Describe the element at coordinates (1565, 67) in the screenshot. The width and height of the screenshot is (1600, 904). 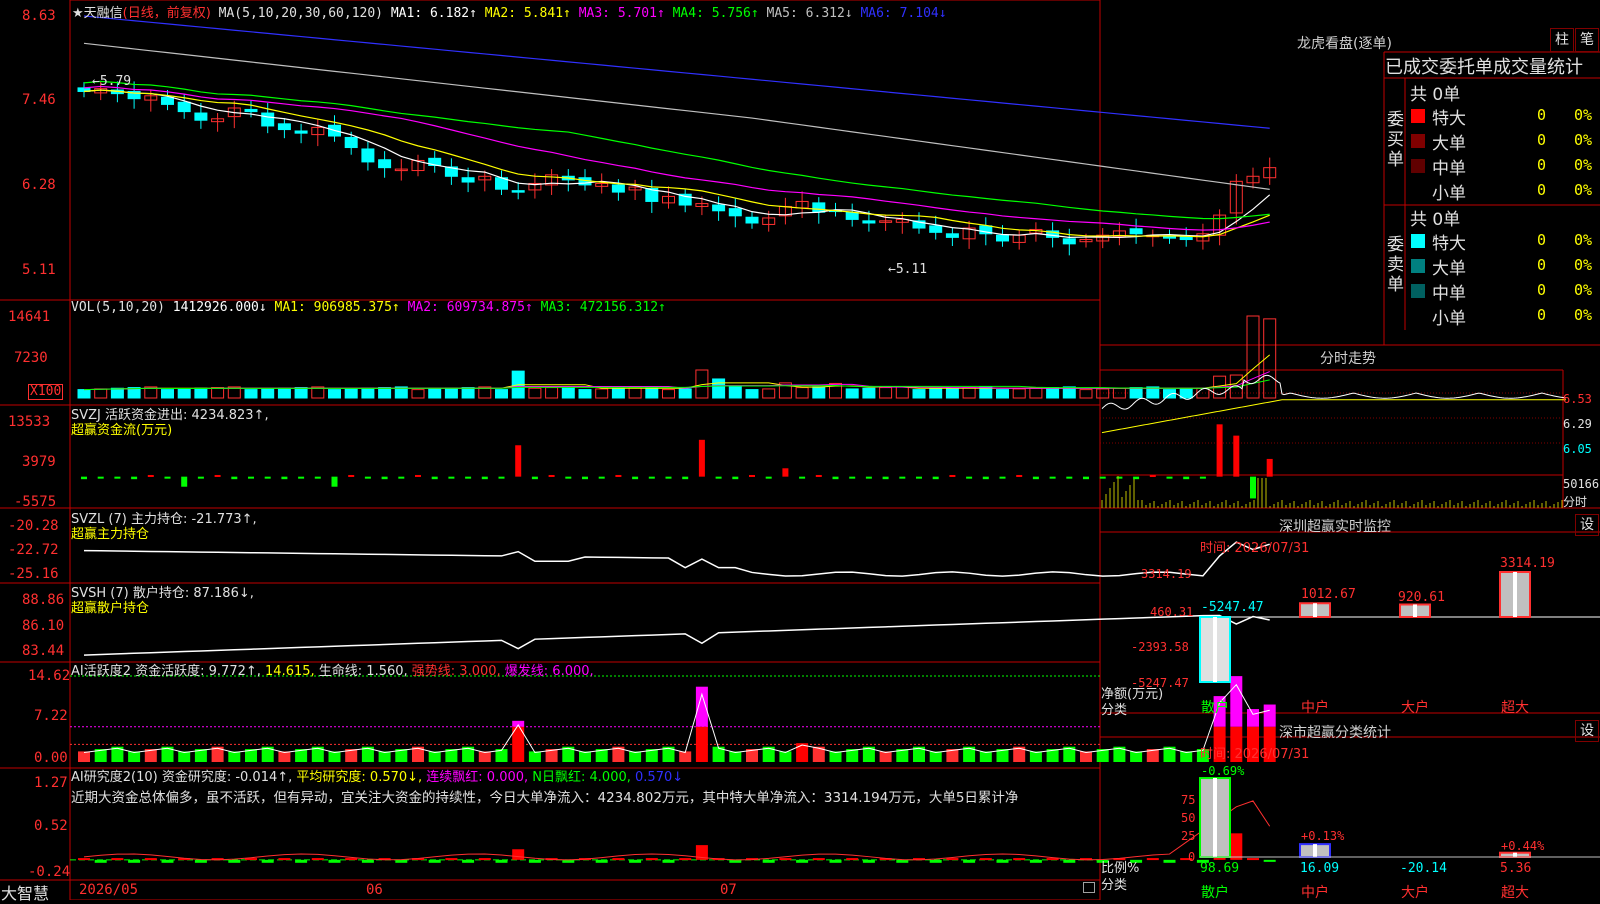
I see `tab-stats: 统计` at that location.